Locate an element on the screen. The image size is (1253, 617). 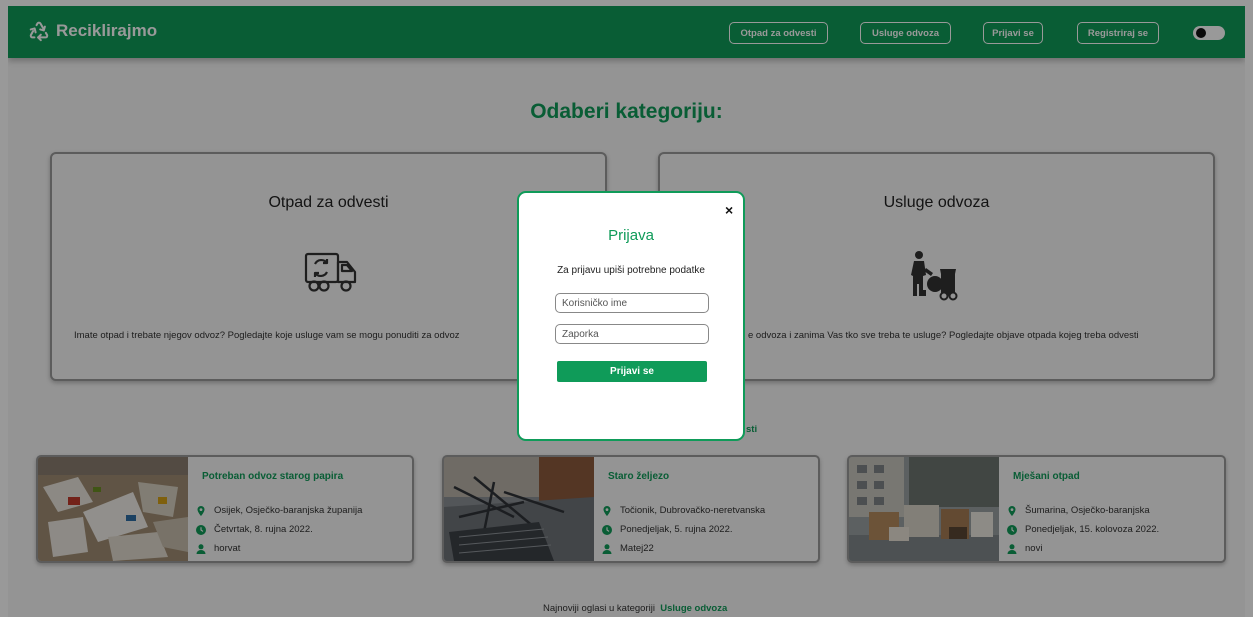
modal-subtitle: Za prijavu upiši potrebne podatke is located at coordinates (631, 270).